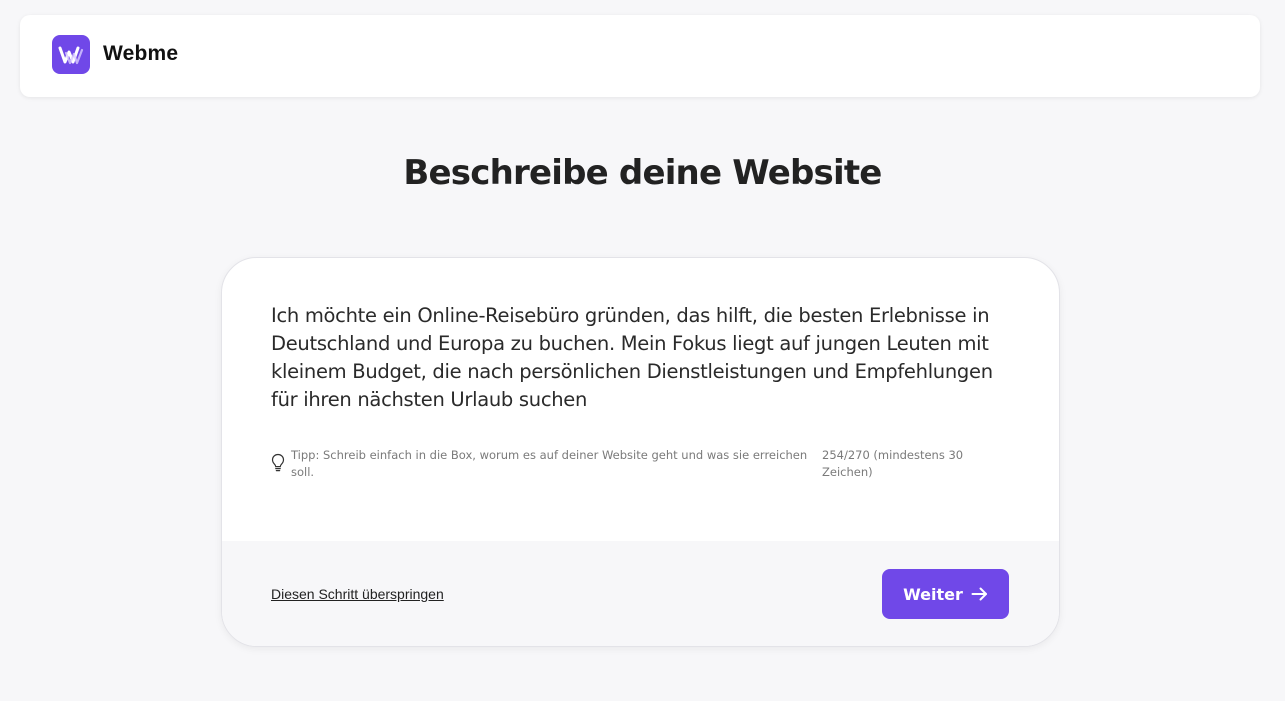  What do you see at coordinates (357, 594) in the screenshot?
I see `skip-step-link: Diesen Schritt überspringen` at bounding box center [357, 594].